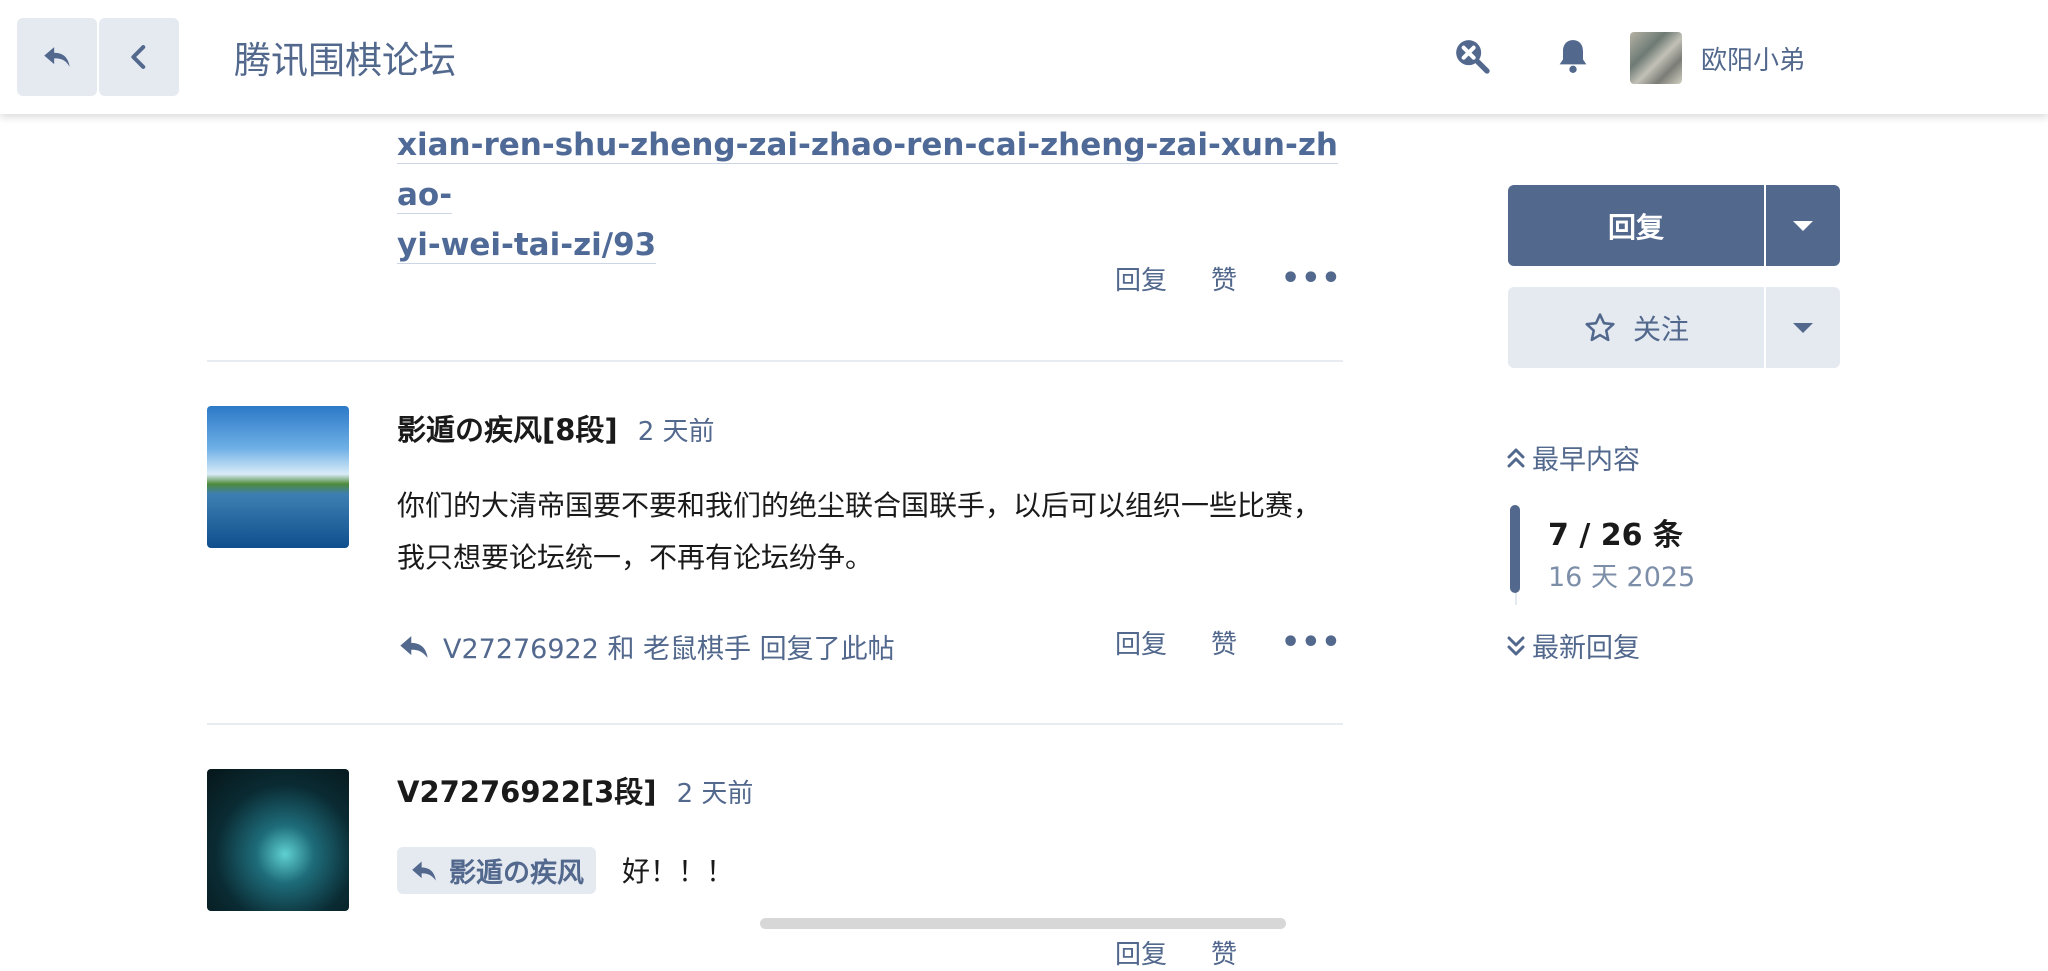 Image resolution: width=2048 pixels, height=971 pixels. I want to click on earliest-label: 最早内容, so click(1586, 457).